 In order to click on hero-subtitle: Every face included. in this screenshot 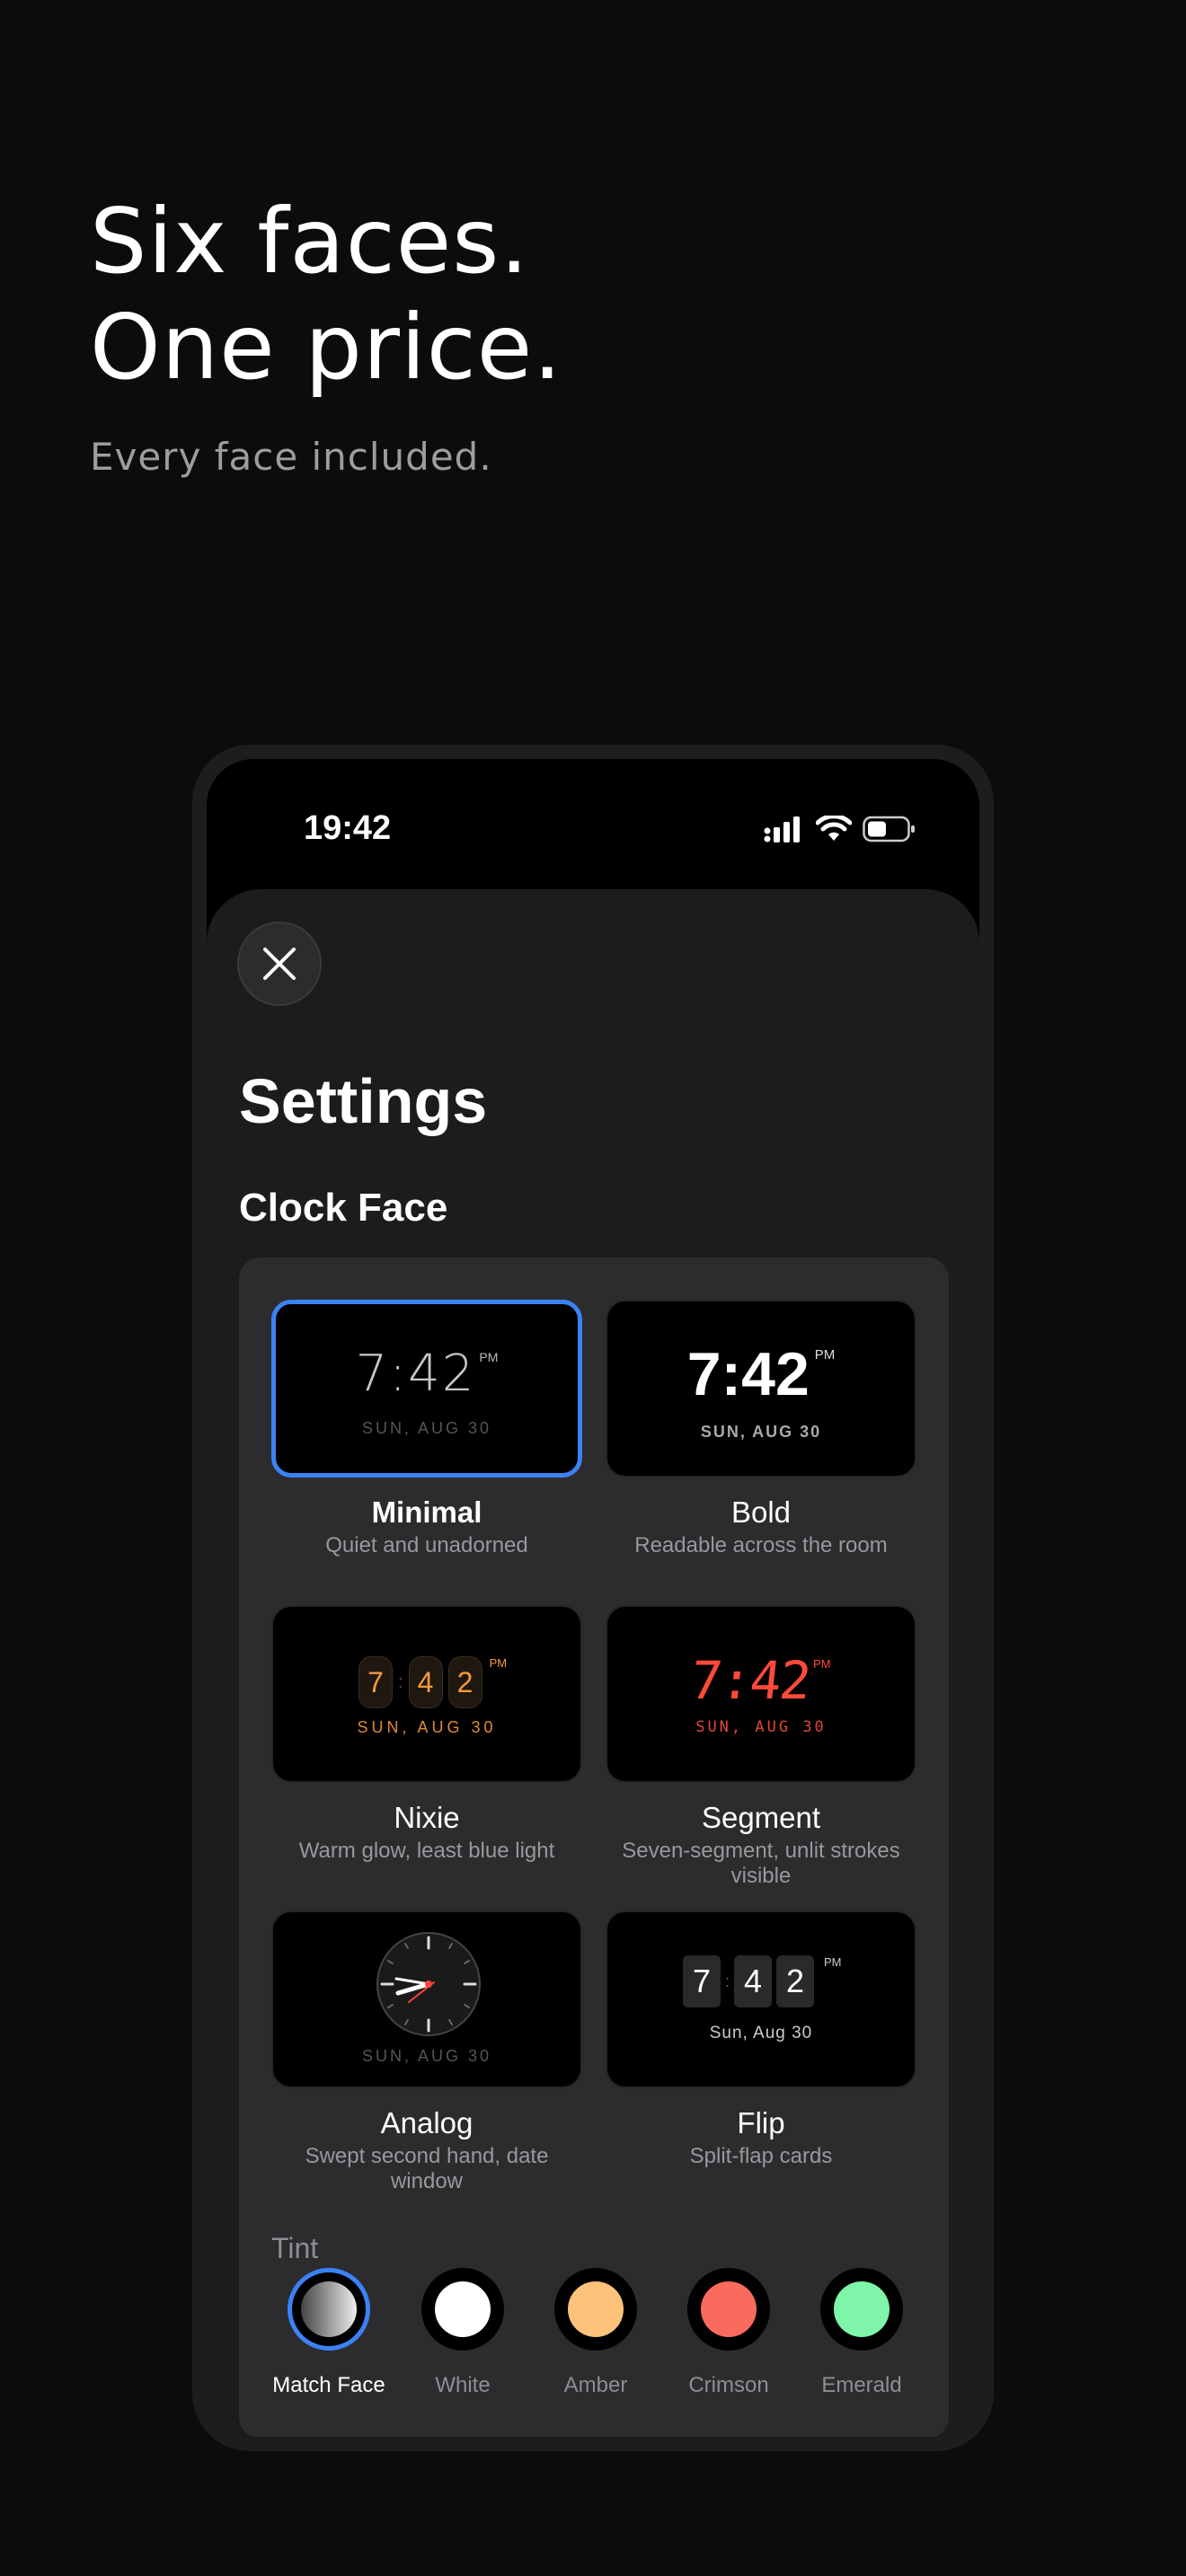, I will do `click(291, 457)`.